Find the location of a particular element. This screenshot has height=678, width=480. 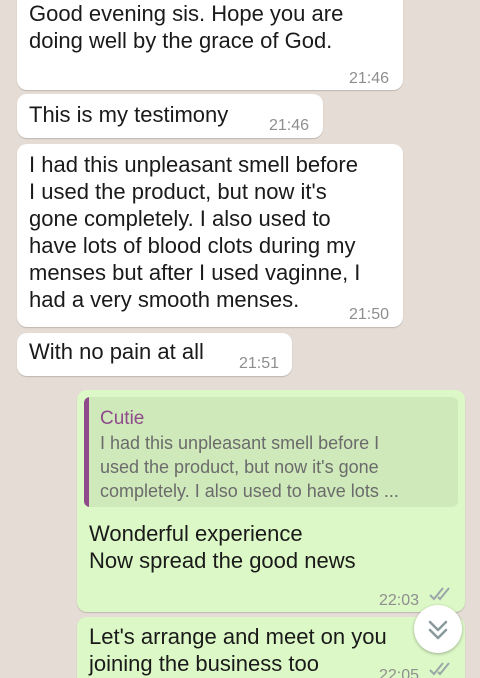

message-time: 22:05 is located at coordinates (399, 672).